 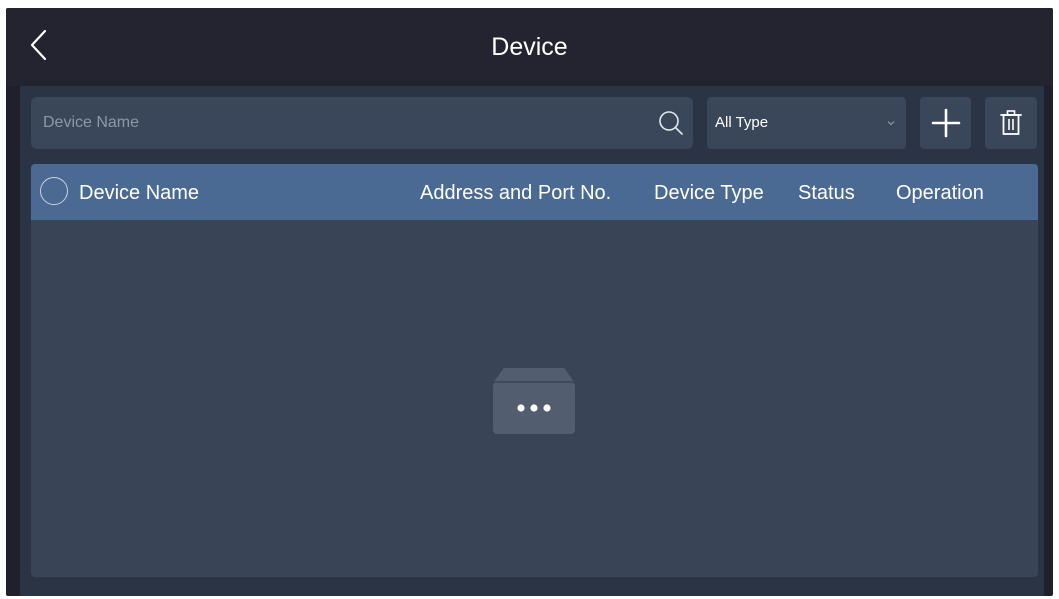 I want to click on search-icon, so click(x=671, y=123).